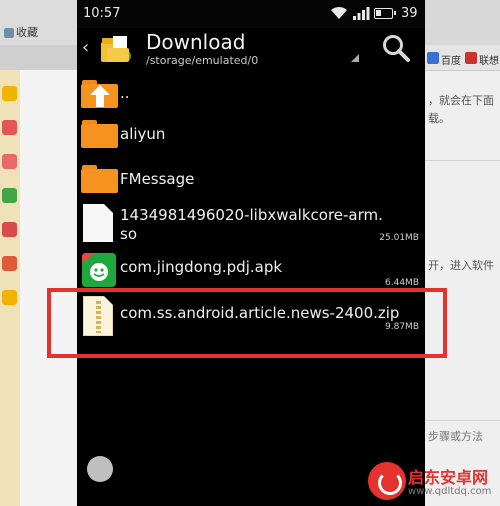 This screenshot has width=500, height=506. What do you see at coordinates (125, 93) in the screenshot?
I see `file-name: ..` at bounding box center [125, 93].